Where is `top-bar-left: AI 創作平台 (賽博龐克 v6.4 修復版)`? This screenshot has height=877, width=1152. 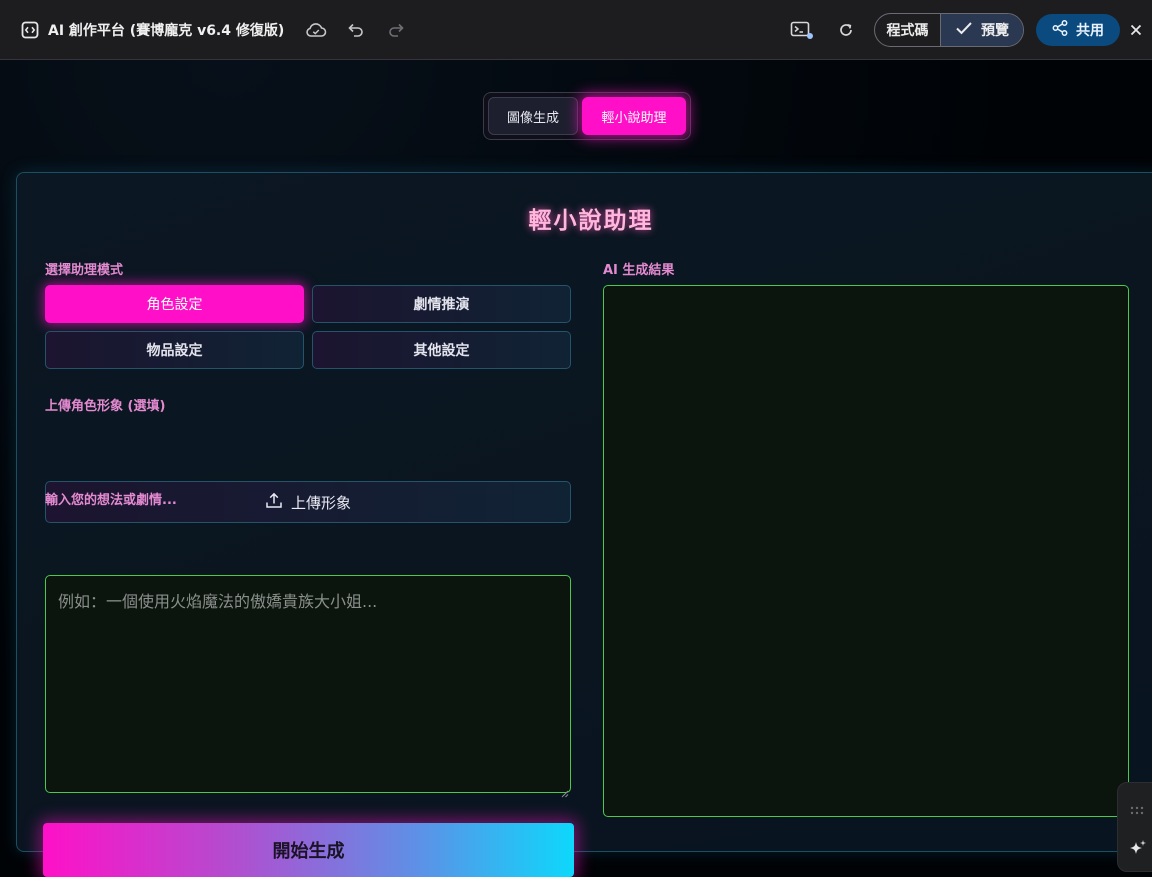
top-bar-left: AI 創作平台 (賽博龐克 v6.4 修復版) is located at coordinates (205, 30).